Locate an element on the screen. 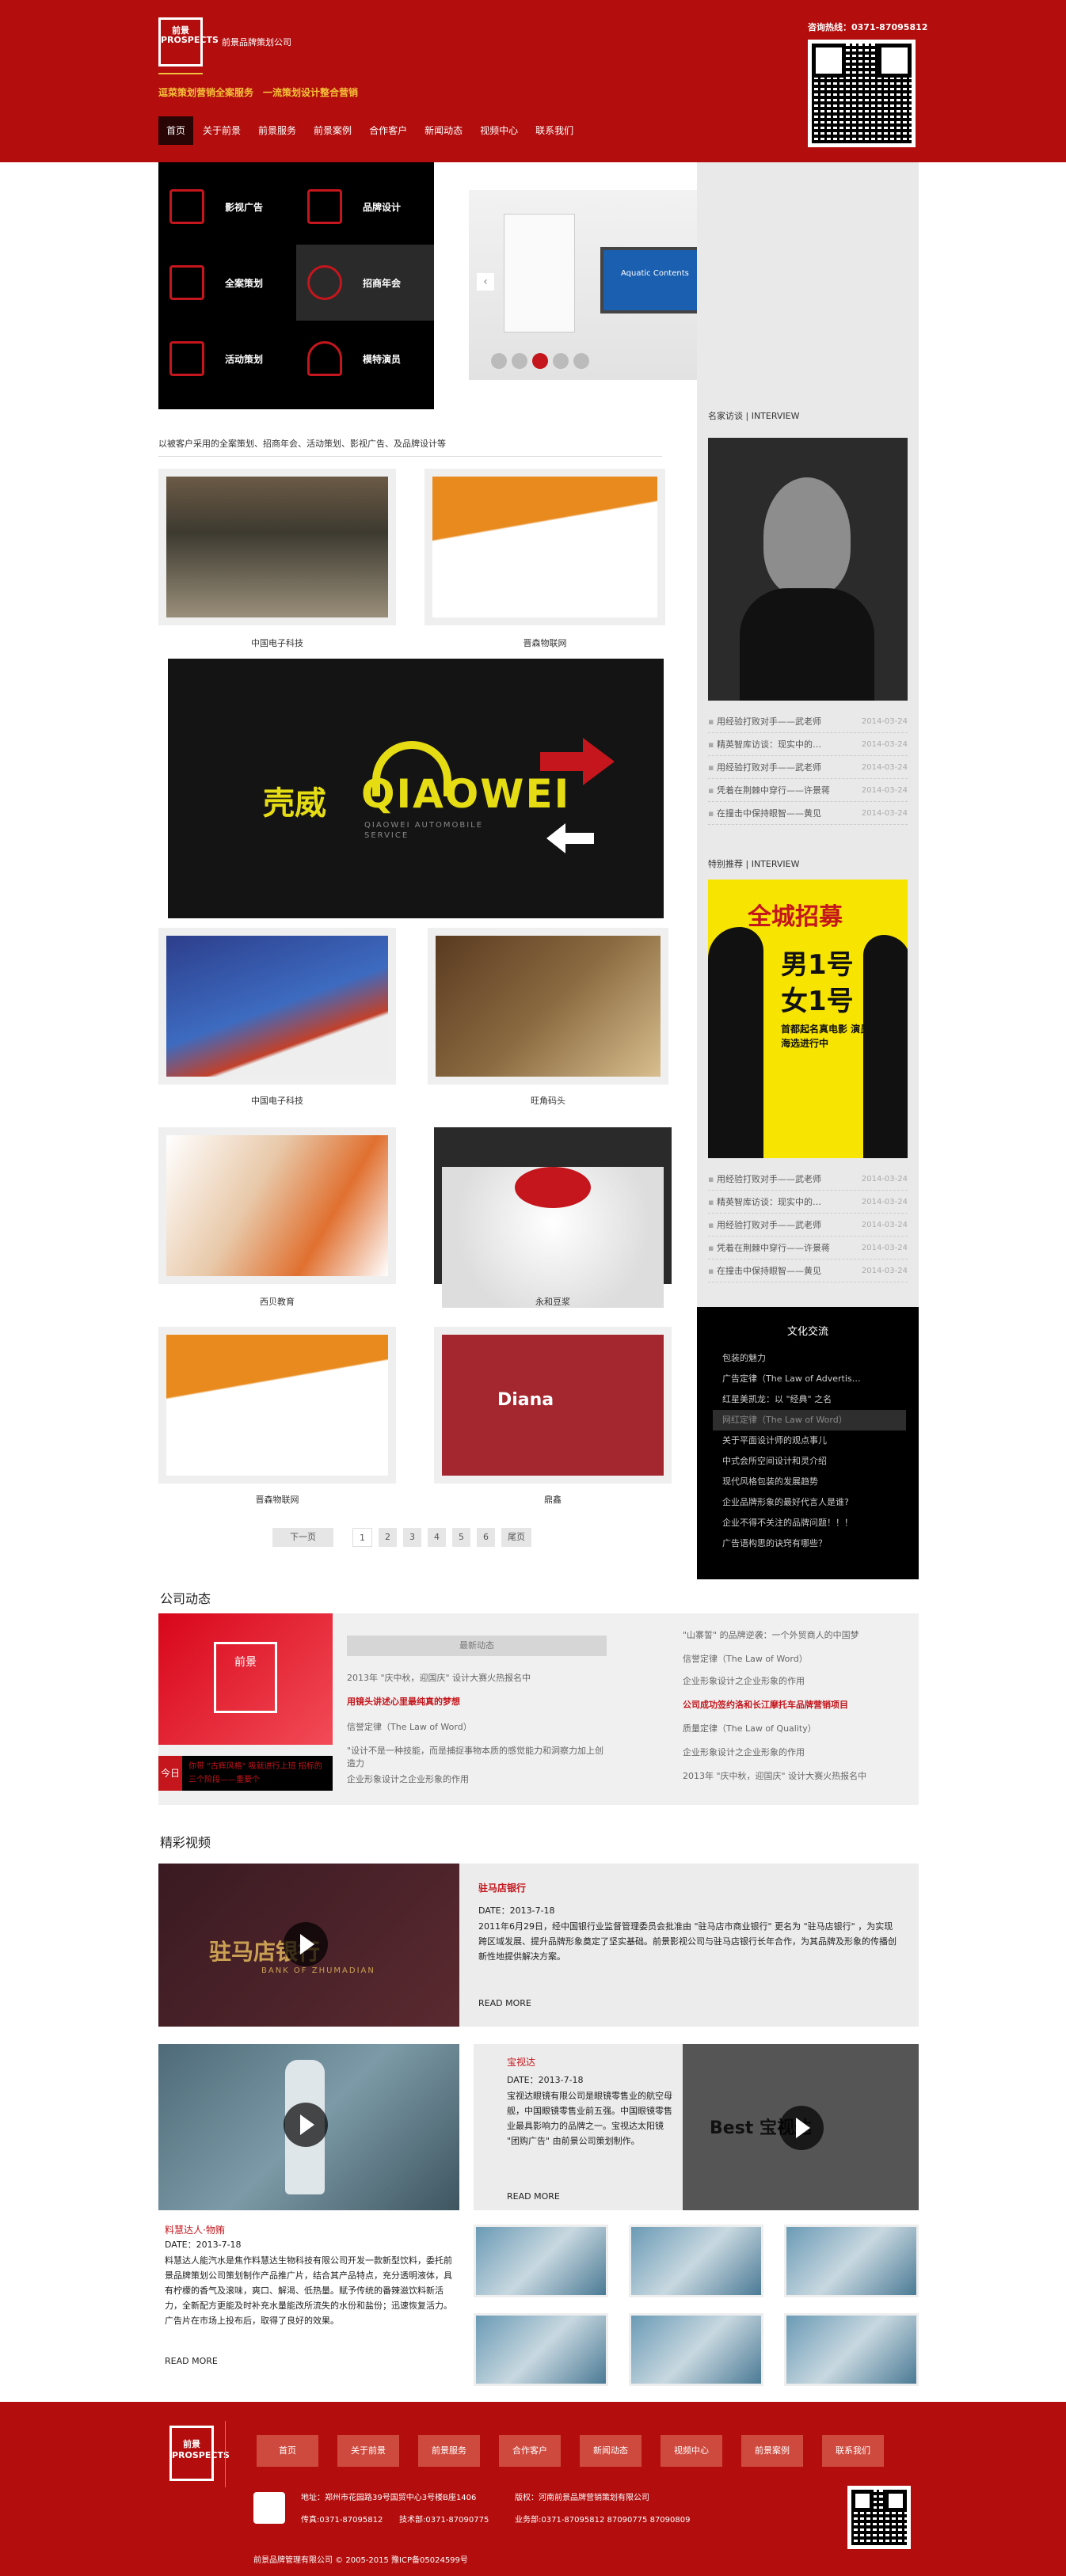 Image resolution: width=1066 pixels, height=2576 pixels. pager-page: 2 is located at coordinates (388, 1537).